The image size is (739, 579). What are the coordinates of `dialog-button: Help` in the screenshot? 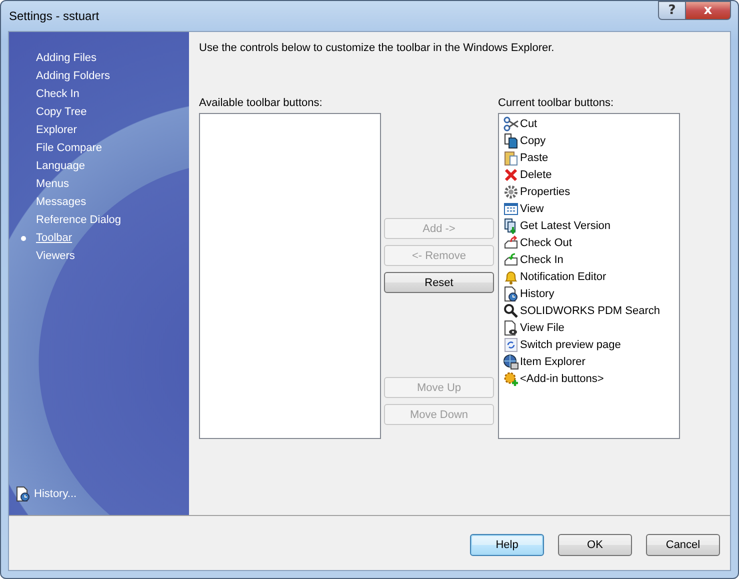 It's located at (507, 545).